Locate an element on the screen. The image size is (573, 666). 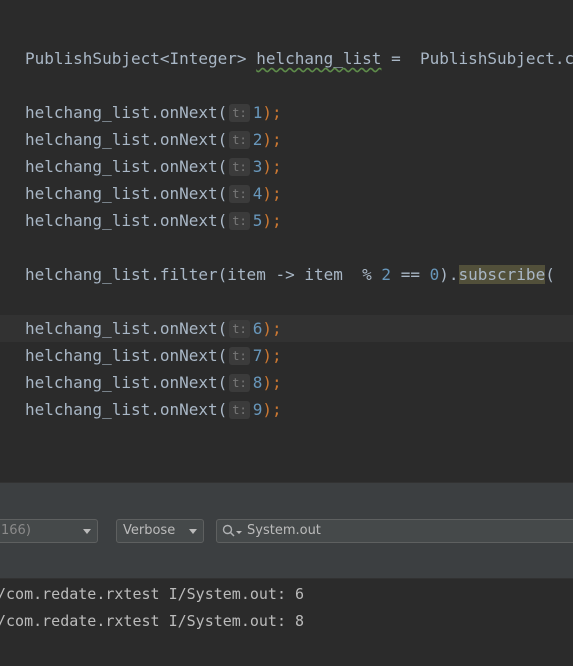
code-line-onnext-4: helchang_list.onNext(t: 4); is located at coordinates (153, 193).